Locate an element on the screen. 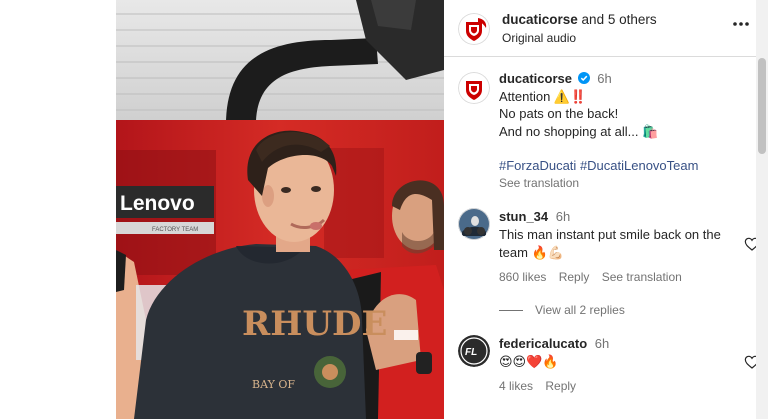 Image resolution: width=768 pixels, height=419 pixels. verified-badge-icon is located at coordinates (583, 78).